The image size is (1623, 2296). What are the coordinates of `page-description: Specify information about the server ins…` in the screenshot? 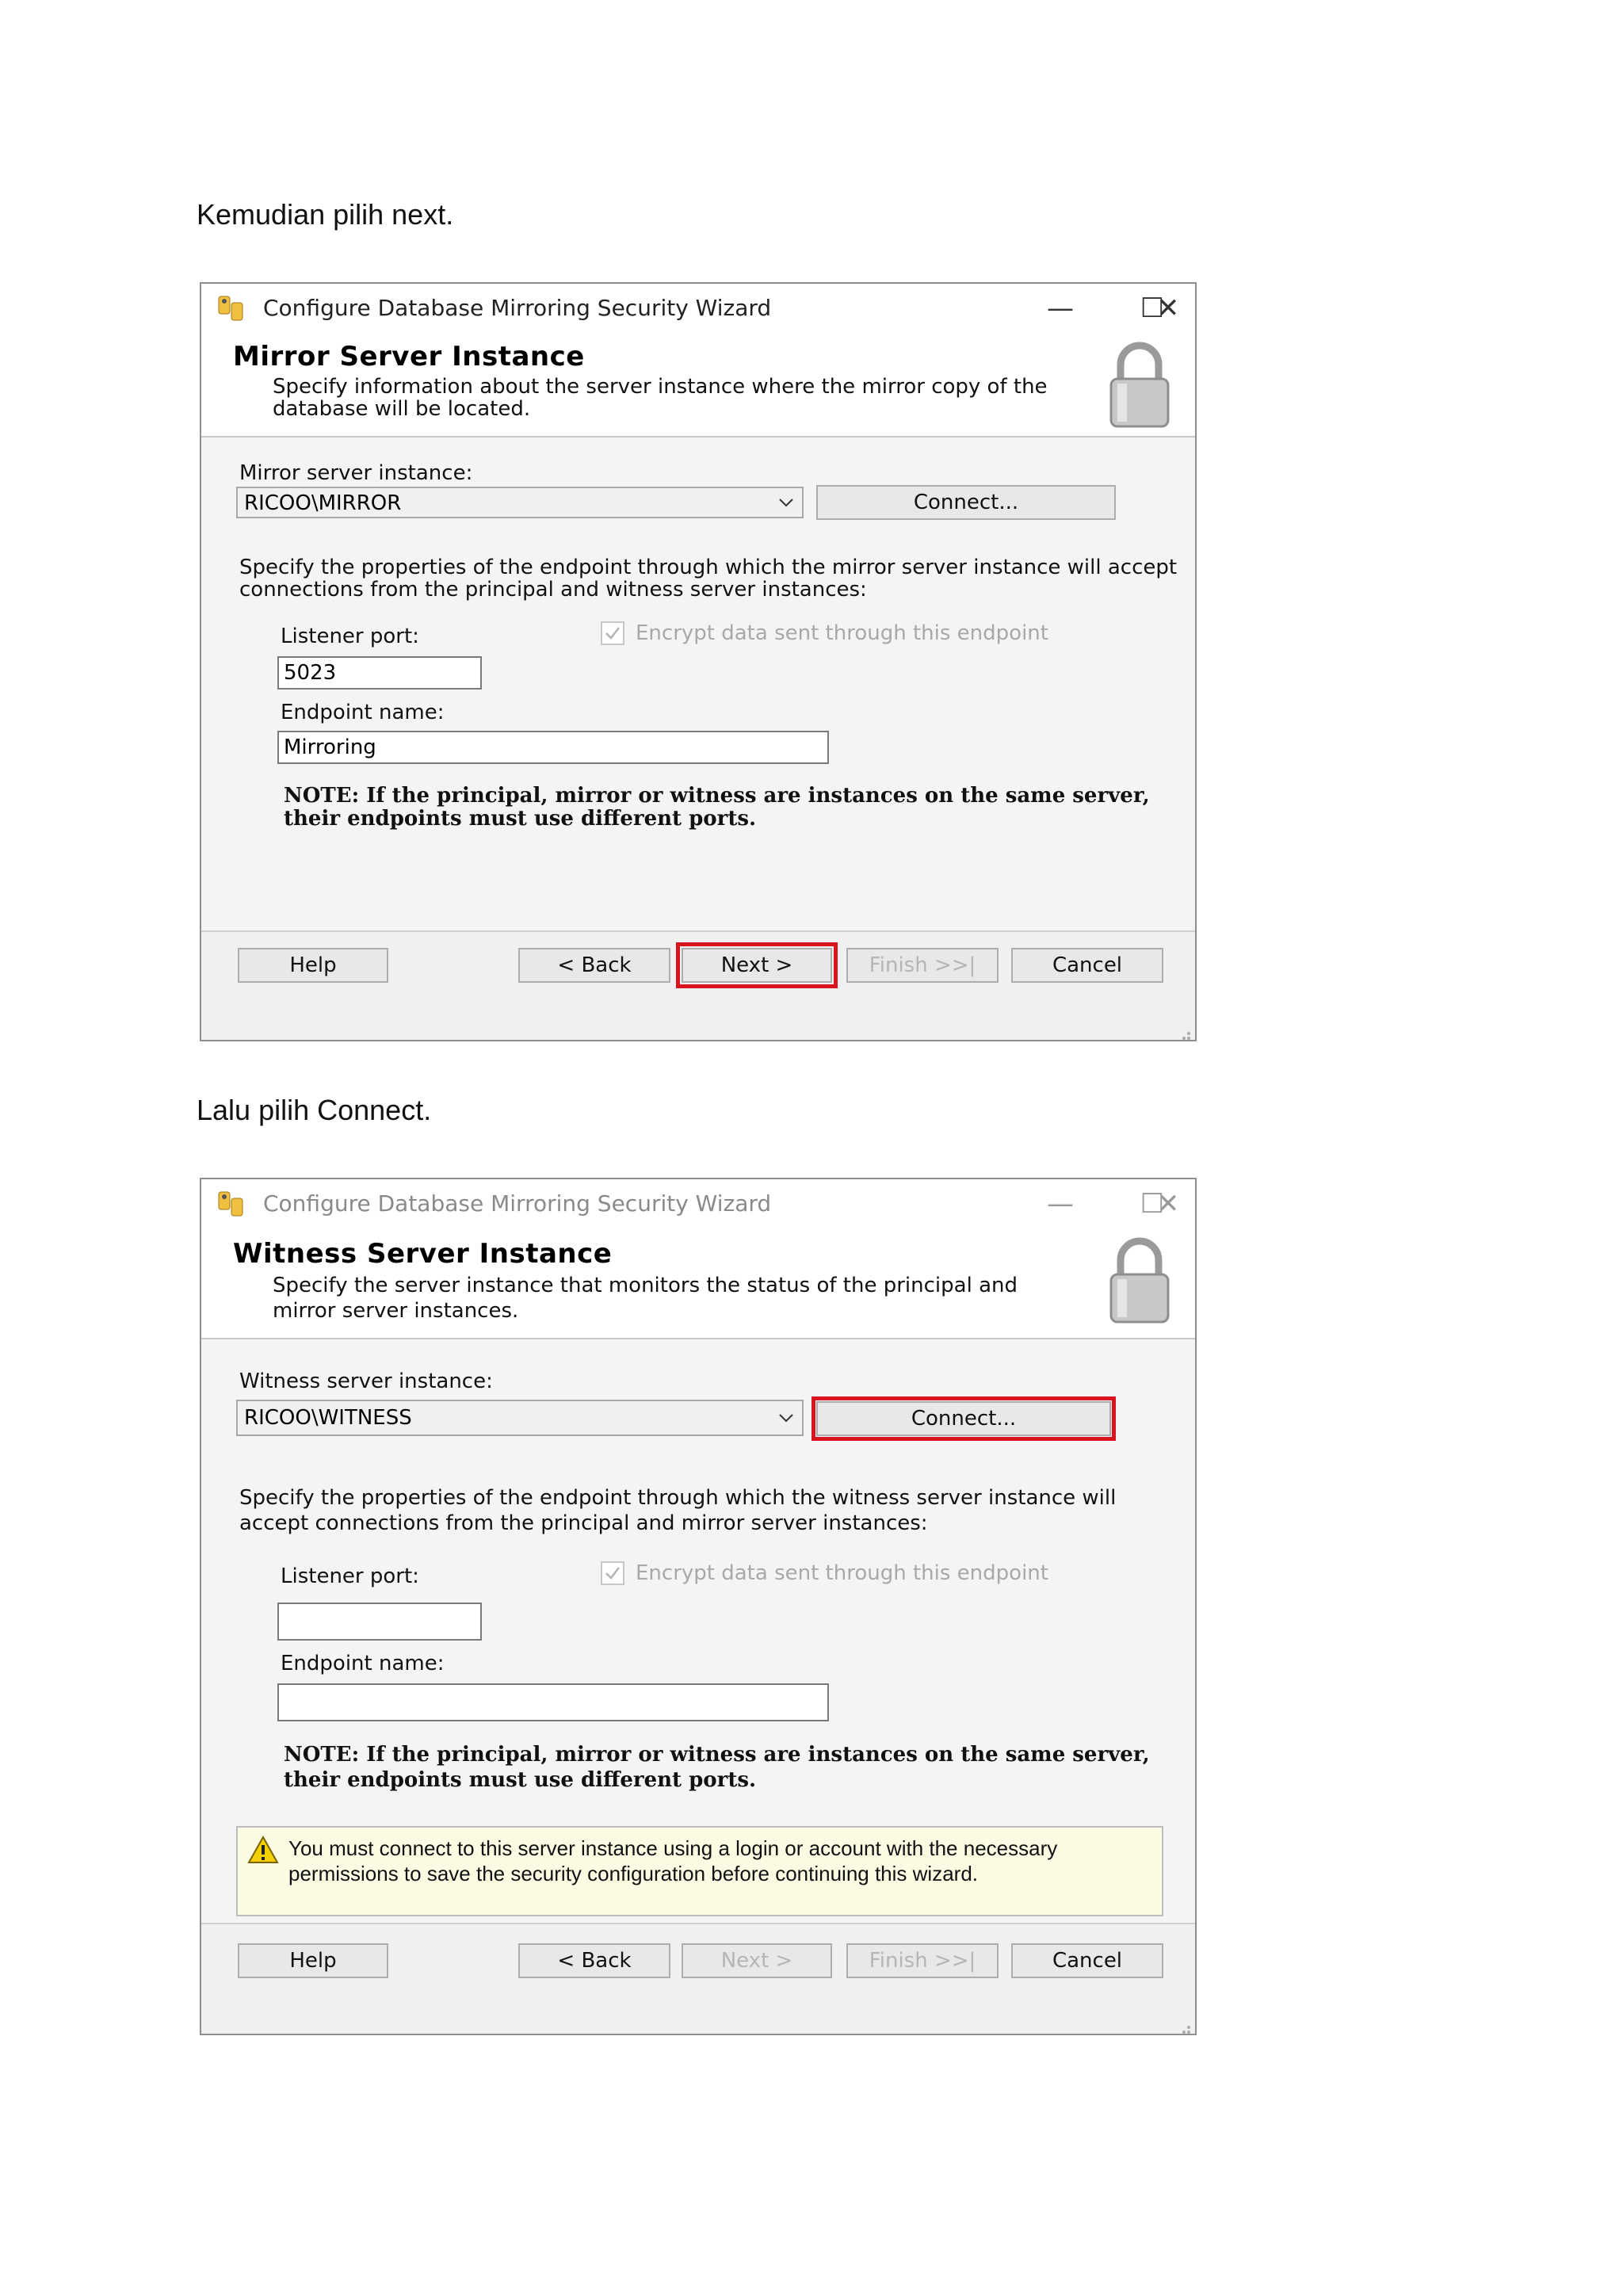 It's located at (660, 398).